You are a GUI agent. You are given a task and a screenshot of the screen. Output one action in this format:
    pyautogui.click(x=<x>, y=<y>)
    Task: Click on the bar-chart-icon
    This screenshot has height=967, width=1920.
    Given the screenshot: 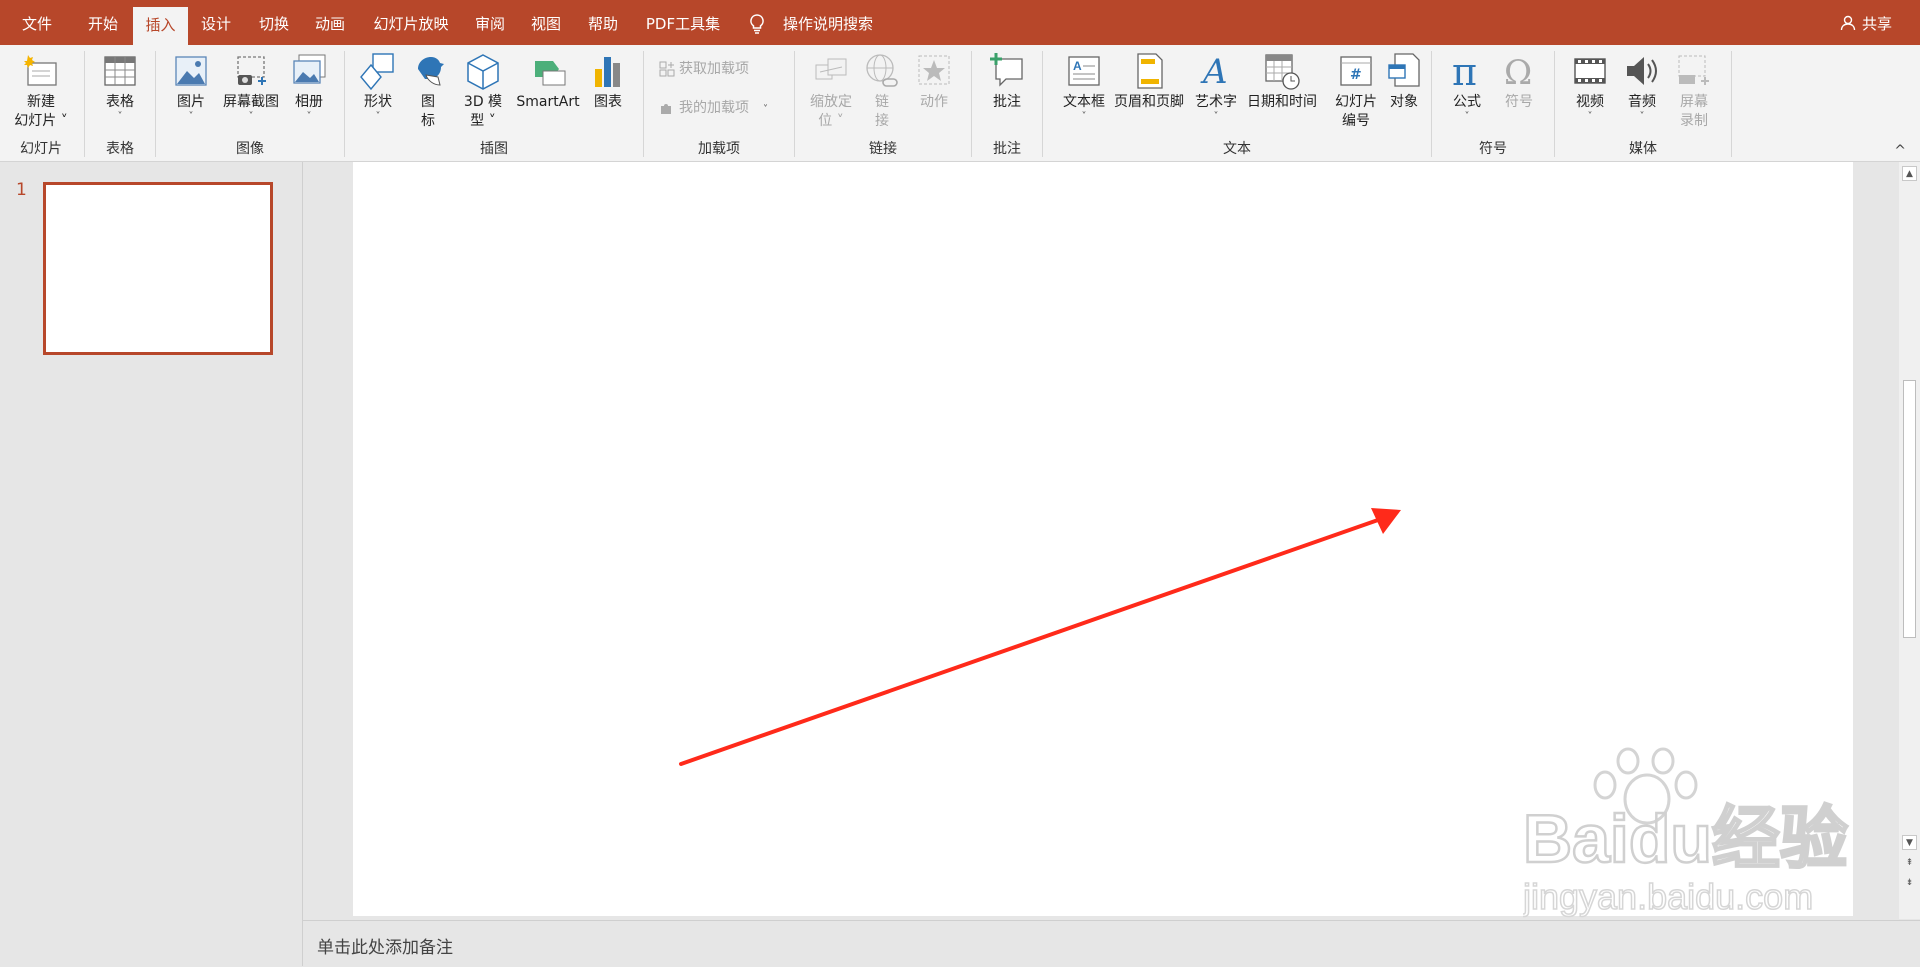 What is the action you would take?
    pyautogui.click(x=608, y=71)
    